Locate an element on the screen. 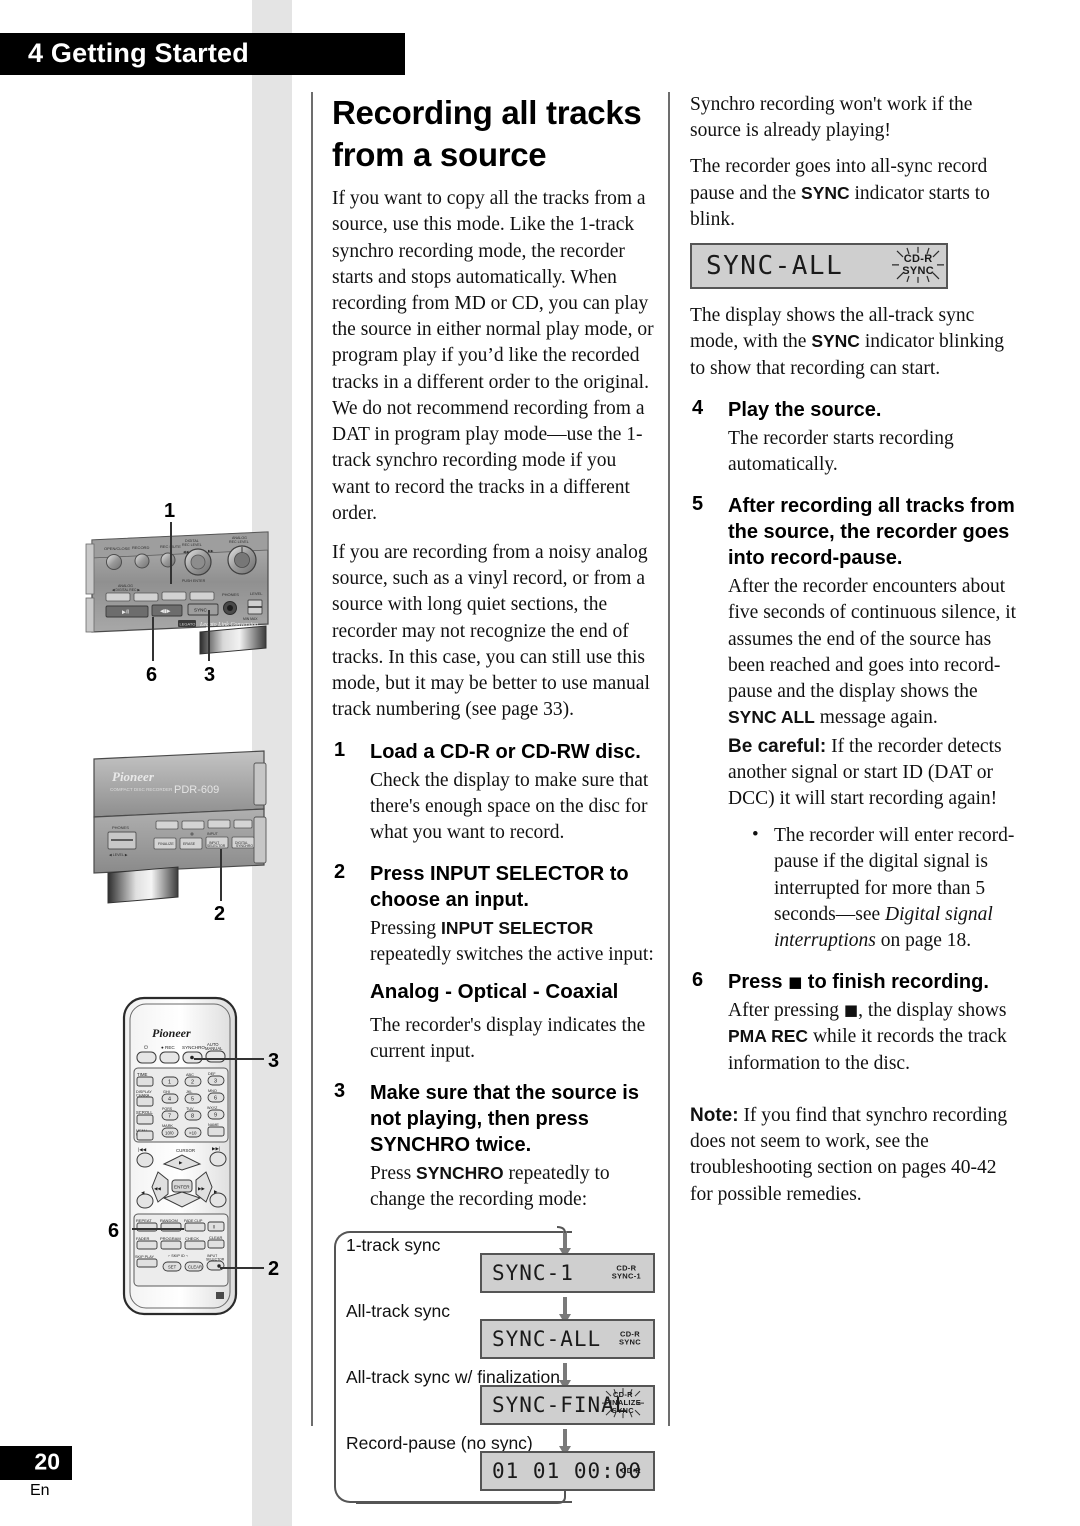 The height and width of the screenshot is (1526, 1080). cycle-lcd-2: SYNC-FINAL CD-R FINALIZE SYNC is located at coordinates (567, 1404).